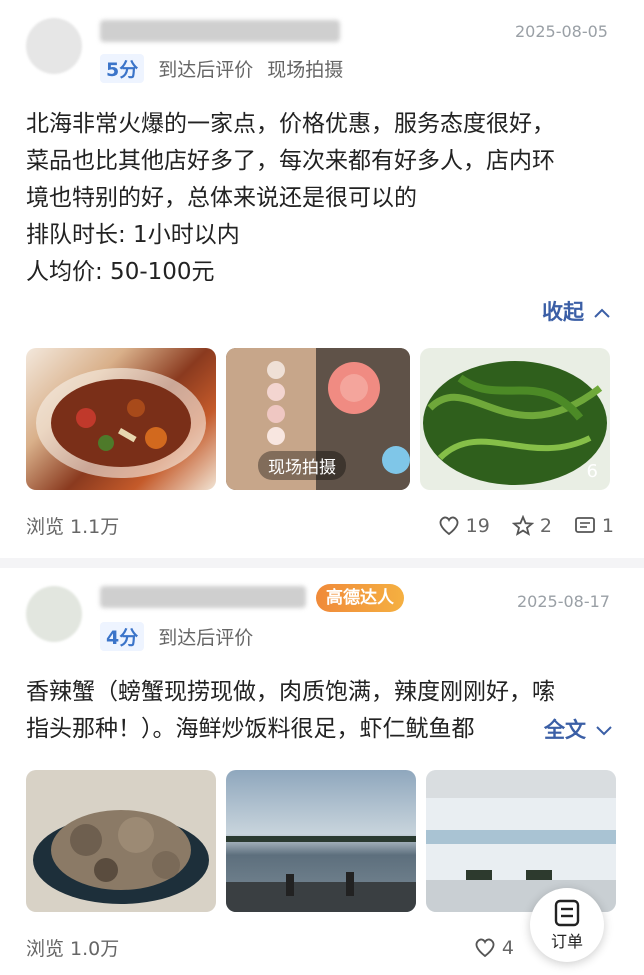 Image resolution: width=644 pixels, height=975 pixels. I want to click on review-meta: 4分 到达后评价, so click(183, 636).